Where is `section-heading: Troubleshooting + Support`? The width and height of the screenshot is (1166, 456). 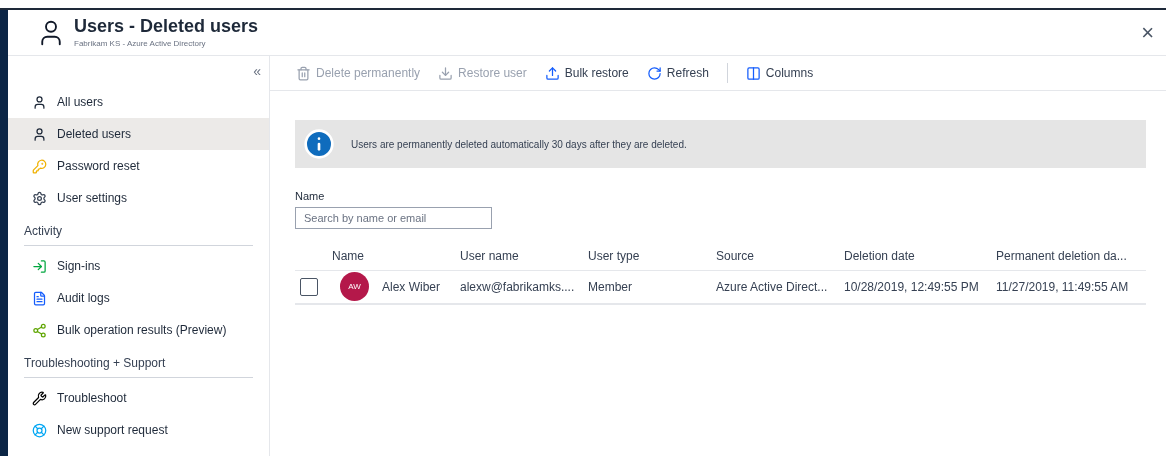
section-heading: Troubleshooting + Support is located at coordinates (138, 366).